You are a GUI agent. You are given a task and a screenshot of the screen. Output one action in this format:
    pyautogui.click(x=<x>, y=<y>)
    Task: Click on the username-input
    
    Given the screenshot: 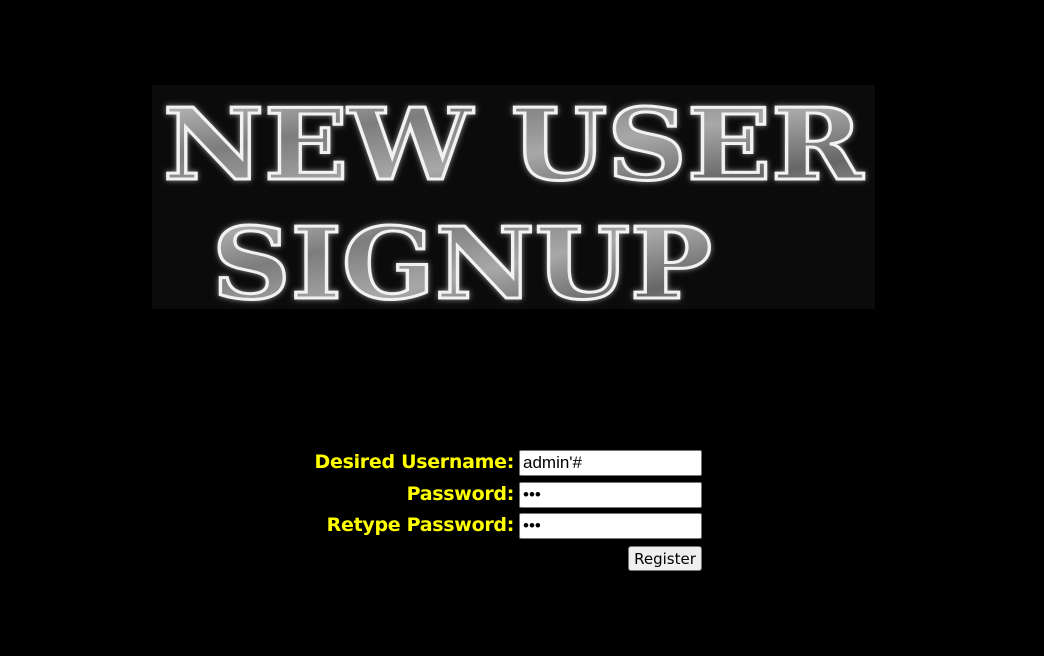 What is the action you would take?
    pyautogui.click(x=610, y=463)
    